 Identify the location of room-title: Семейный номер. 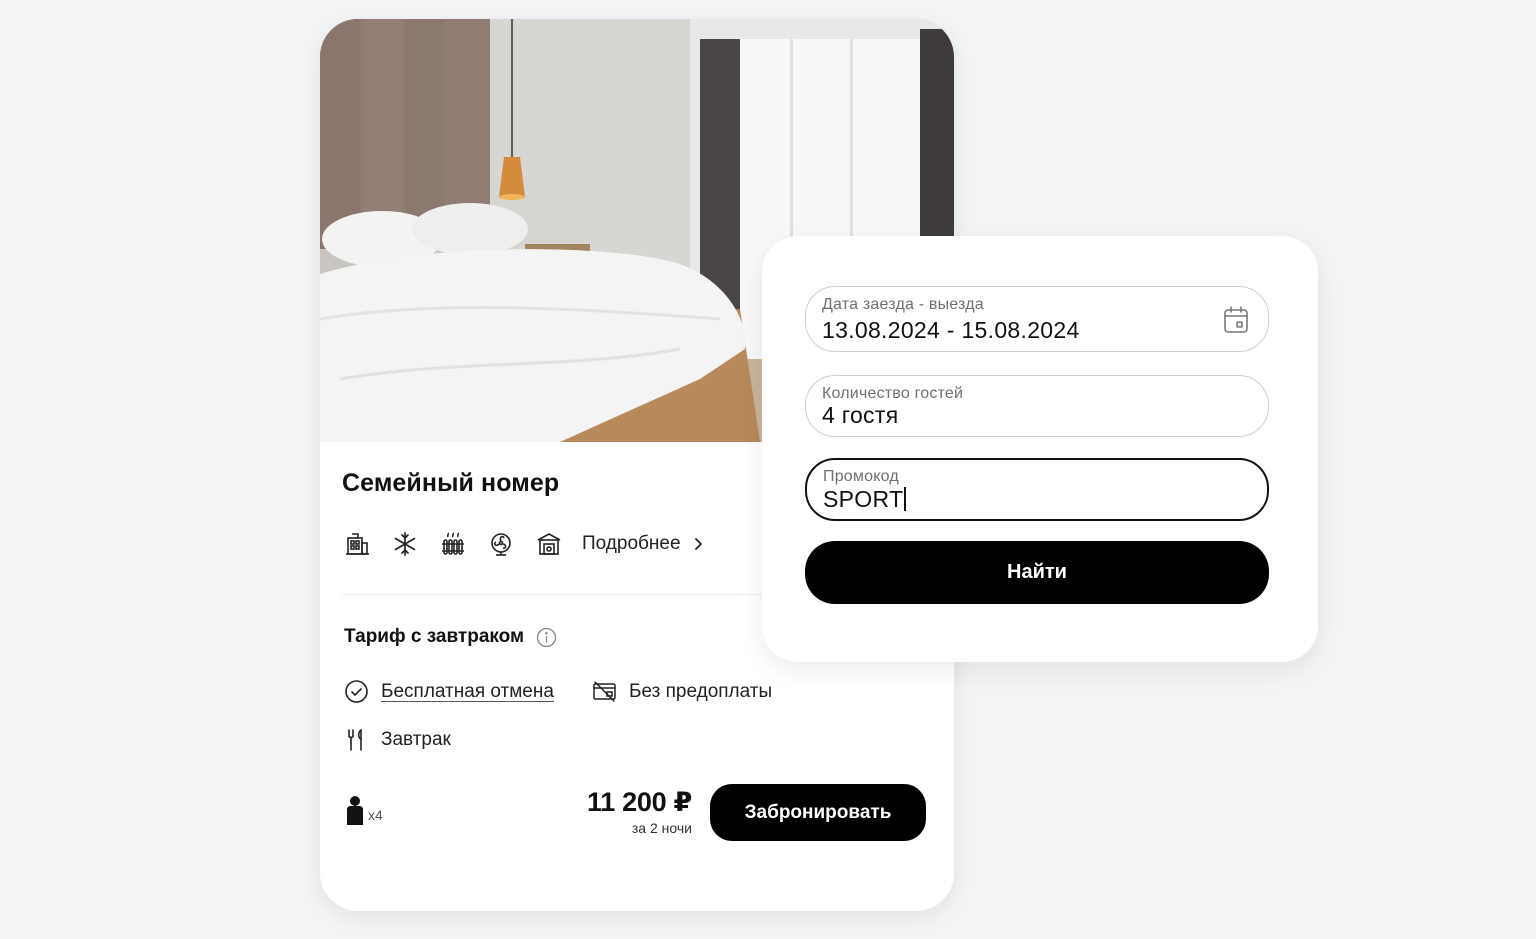
(451, 483).